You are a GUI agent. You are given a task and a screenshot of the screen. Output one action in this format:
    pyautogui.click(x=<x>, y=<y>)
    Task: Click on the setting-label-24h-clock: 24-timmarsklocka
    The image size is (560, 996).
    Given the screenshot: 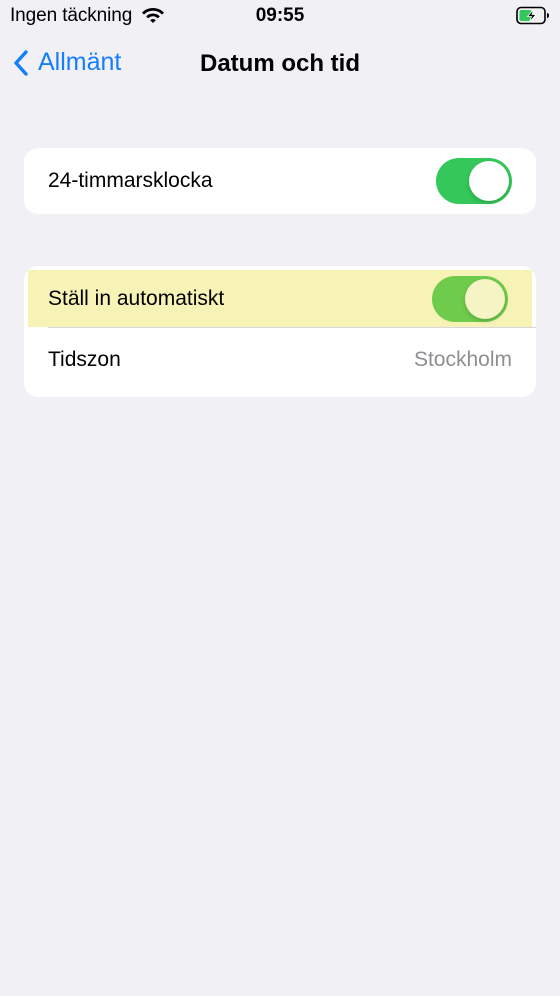 What is the action you would take?
    pyautogui.click(x=130, y=180)
    